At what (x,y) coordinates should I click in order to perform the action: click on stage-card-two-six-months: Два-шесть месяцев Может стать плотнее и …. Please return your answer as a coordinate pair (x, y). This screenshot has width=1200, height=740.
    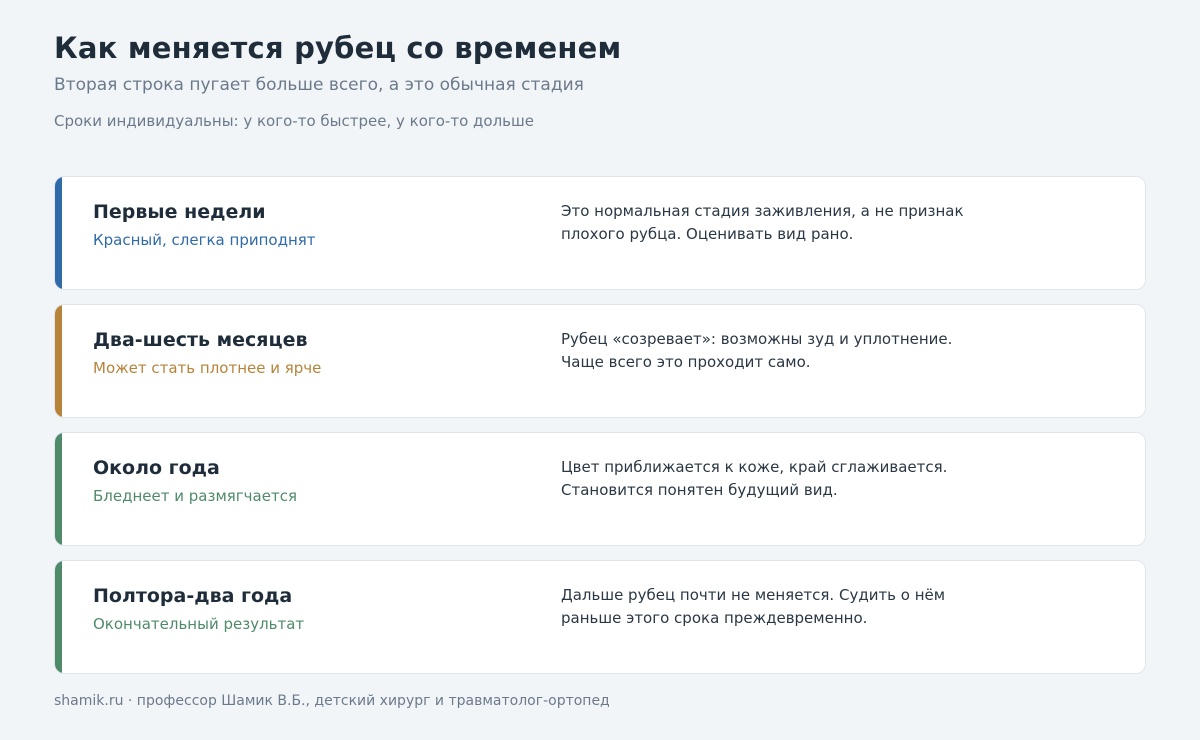
    Looking at the image, I should click on (600, 361).